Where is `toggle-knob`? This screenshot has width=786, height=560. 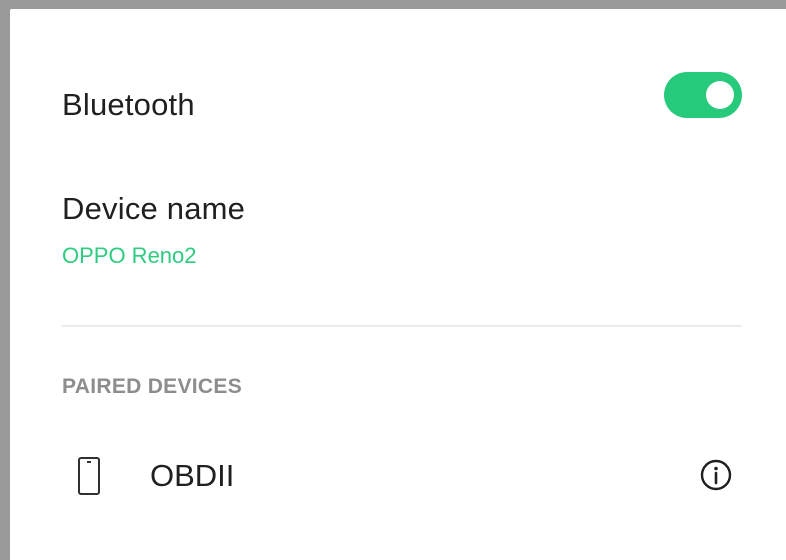 toggle-knob is located at coordinates (720, 95).